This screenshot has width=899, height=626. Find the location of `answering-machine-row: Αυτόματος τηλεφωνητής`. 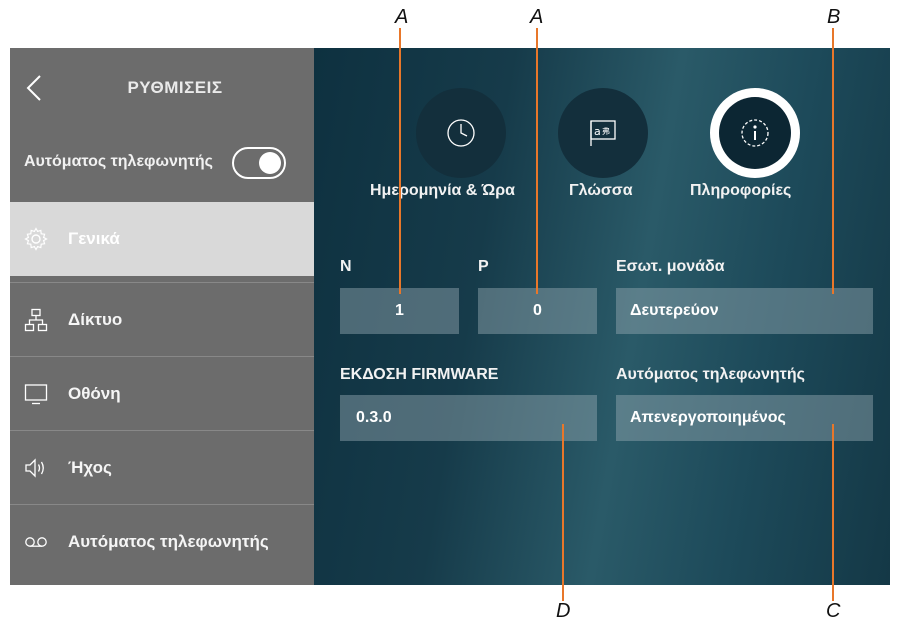

answering-machine-row: Αυτόματος τηλεφωνητής is located at coordinates (162, 163).